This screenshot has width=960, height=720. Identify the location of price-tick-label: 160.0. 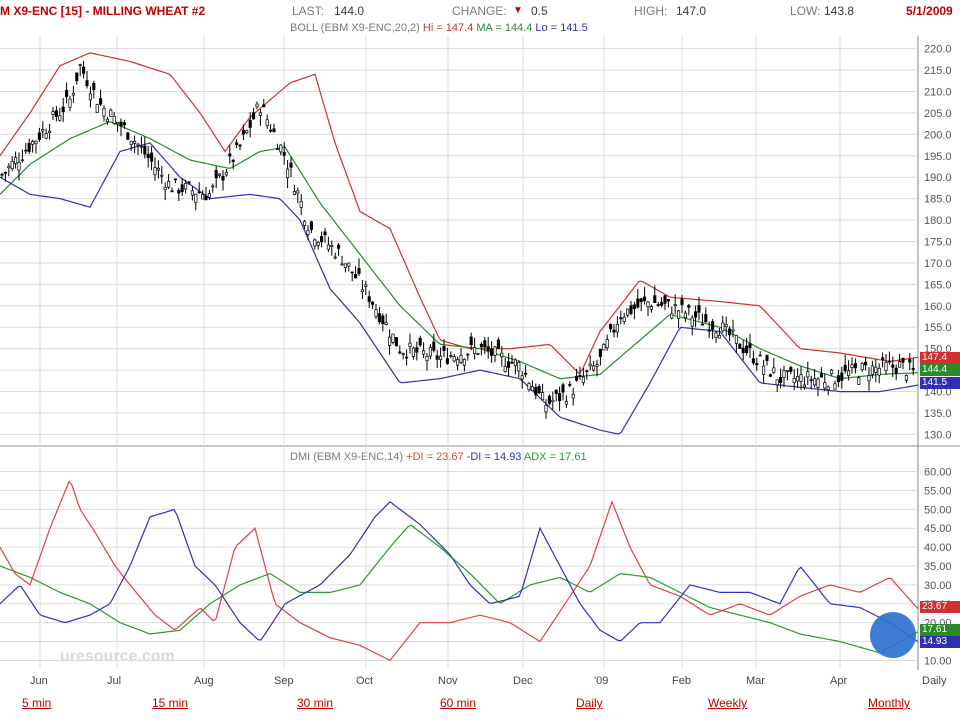
(938, 307).